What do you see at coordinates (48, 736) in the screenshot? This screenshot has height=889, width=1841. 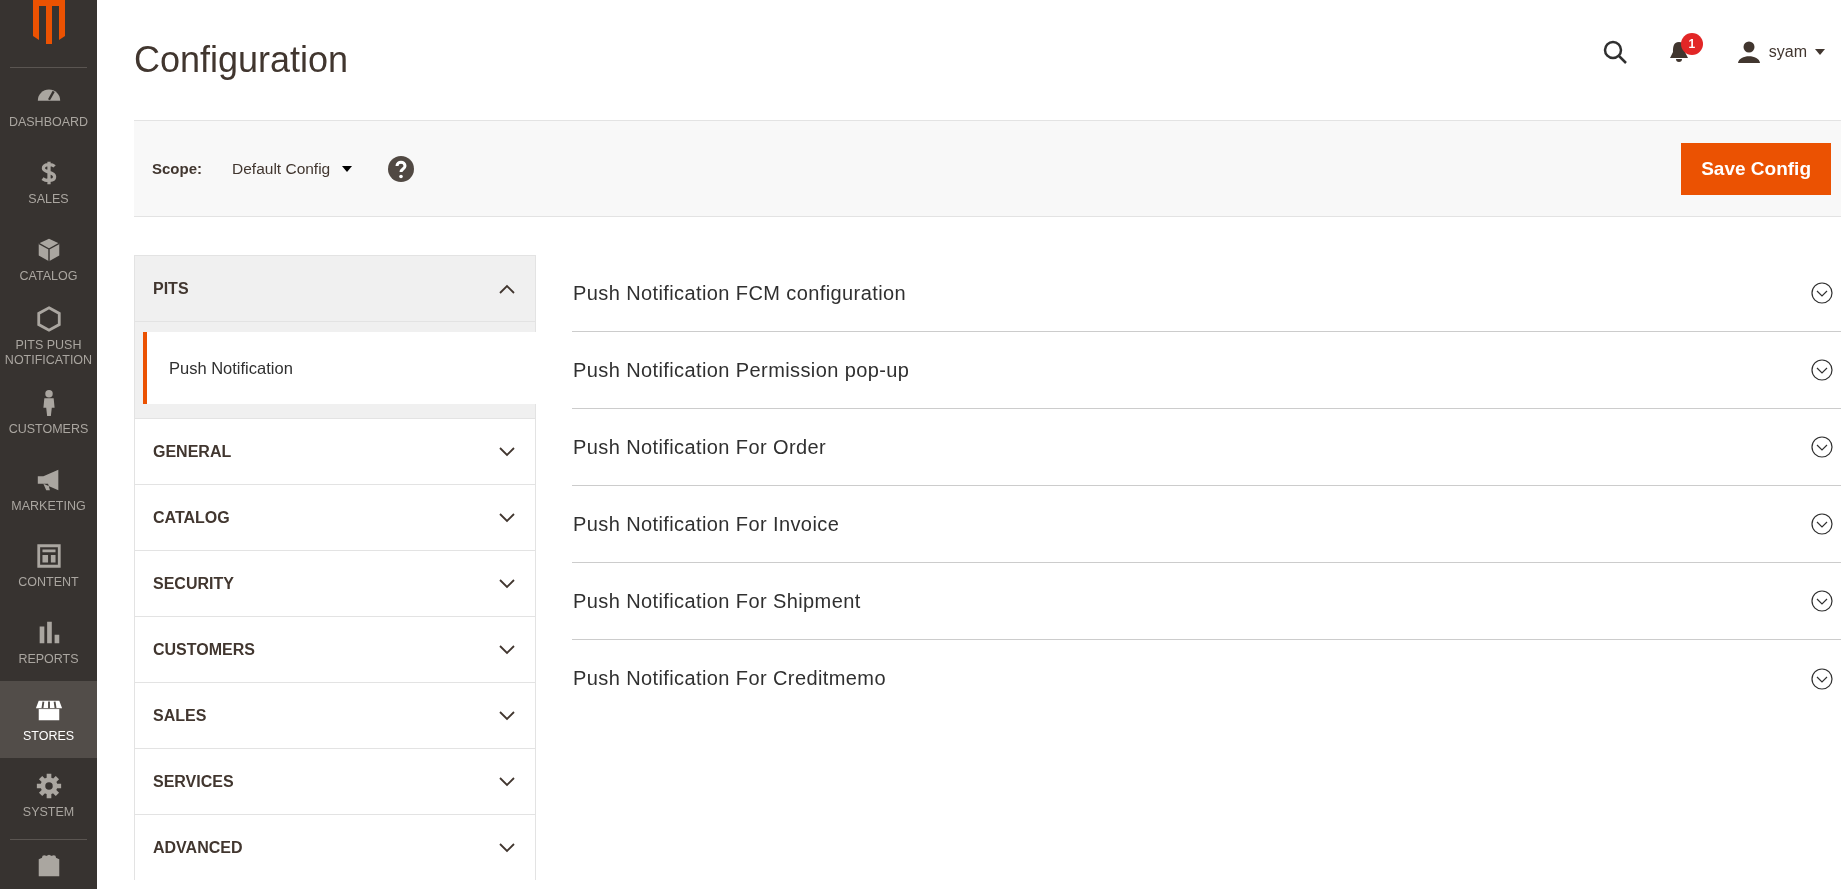 I see `nav-label: STORES` at bounding box center [48, 736].